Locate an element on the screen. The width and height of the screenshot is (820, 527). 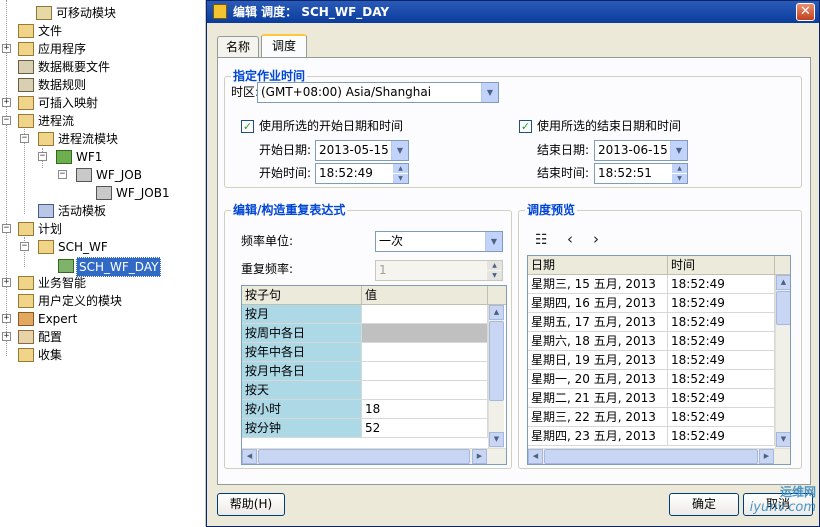
value-cell: 18 is located at coordinates (425, 409).